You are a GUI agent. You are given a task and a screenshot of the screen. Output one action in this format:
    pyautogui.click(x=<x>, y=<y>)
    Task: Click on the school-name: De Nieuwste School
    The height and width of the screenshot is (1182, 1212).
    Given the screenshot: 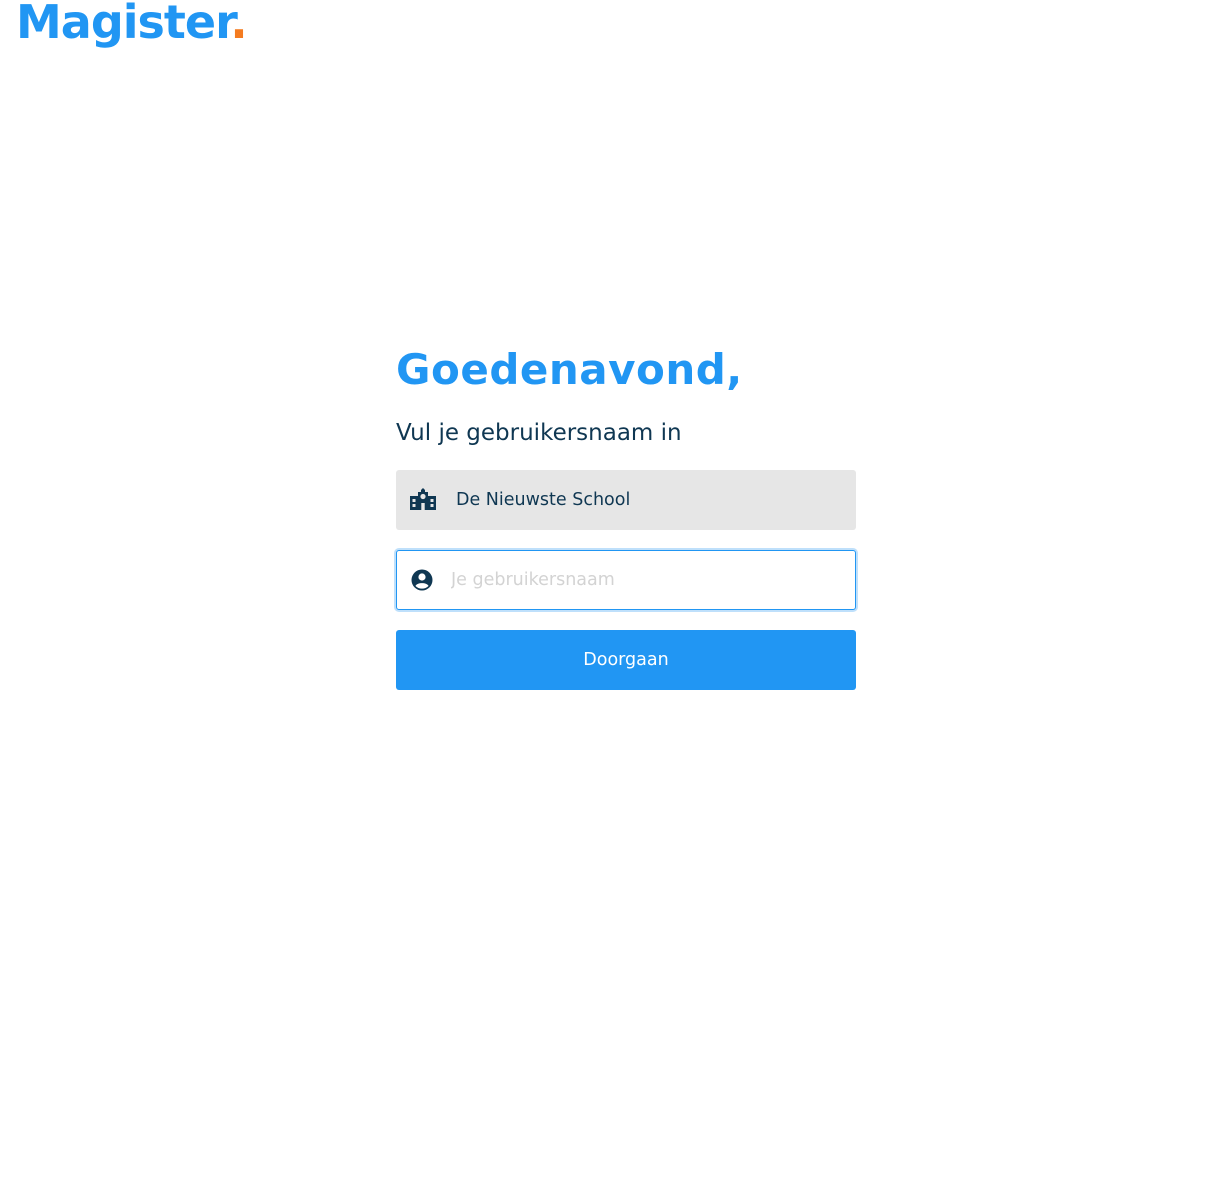 What is the action you would take?
    pyautogui.click(x=543, y=500)
    